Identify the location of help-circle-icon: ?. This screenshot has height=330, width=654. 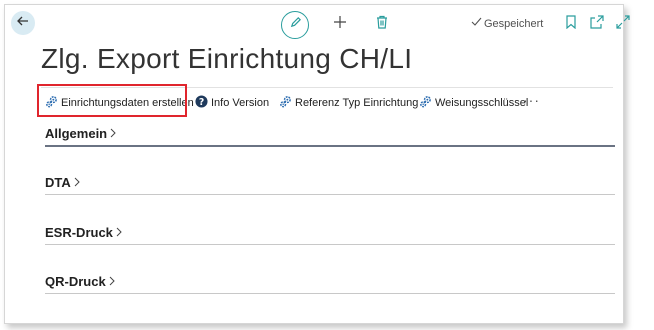
(201, 103).